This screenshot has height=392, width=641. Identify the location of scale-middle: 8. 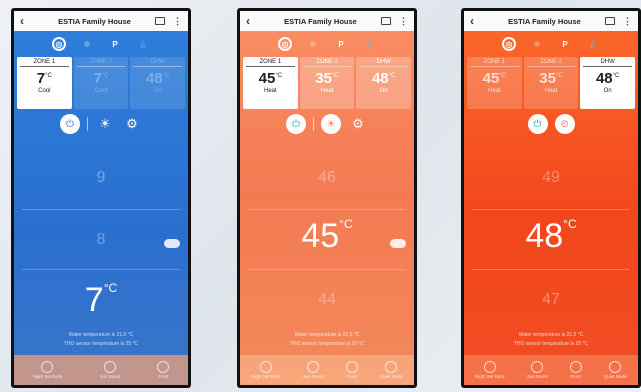
(101, 239).